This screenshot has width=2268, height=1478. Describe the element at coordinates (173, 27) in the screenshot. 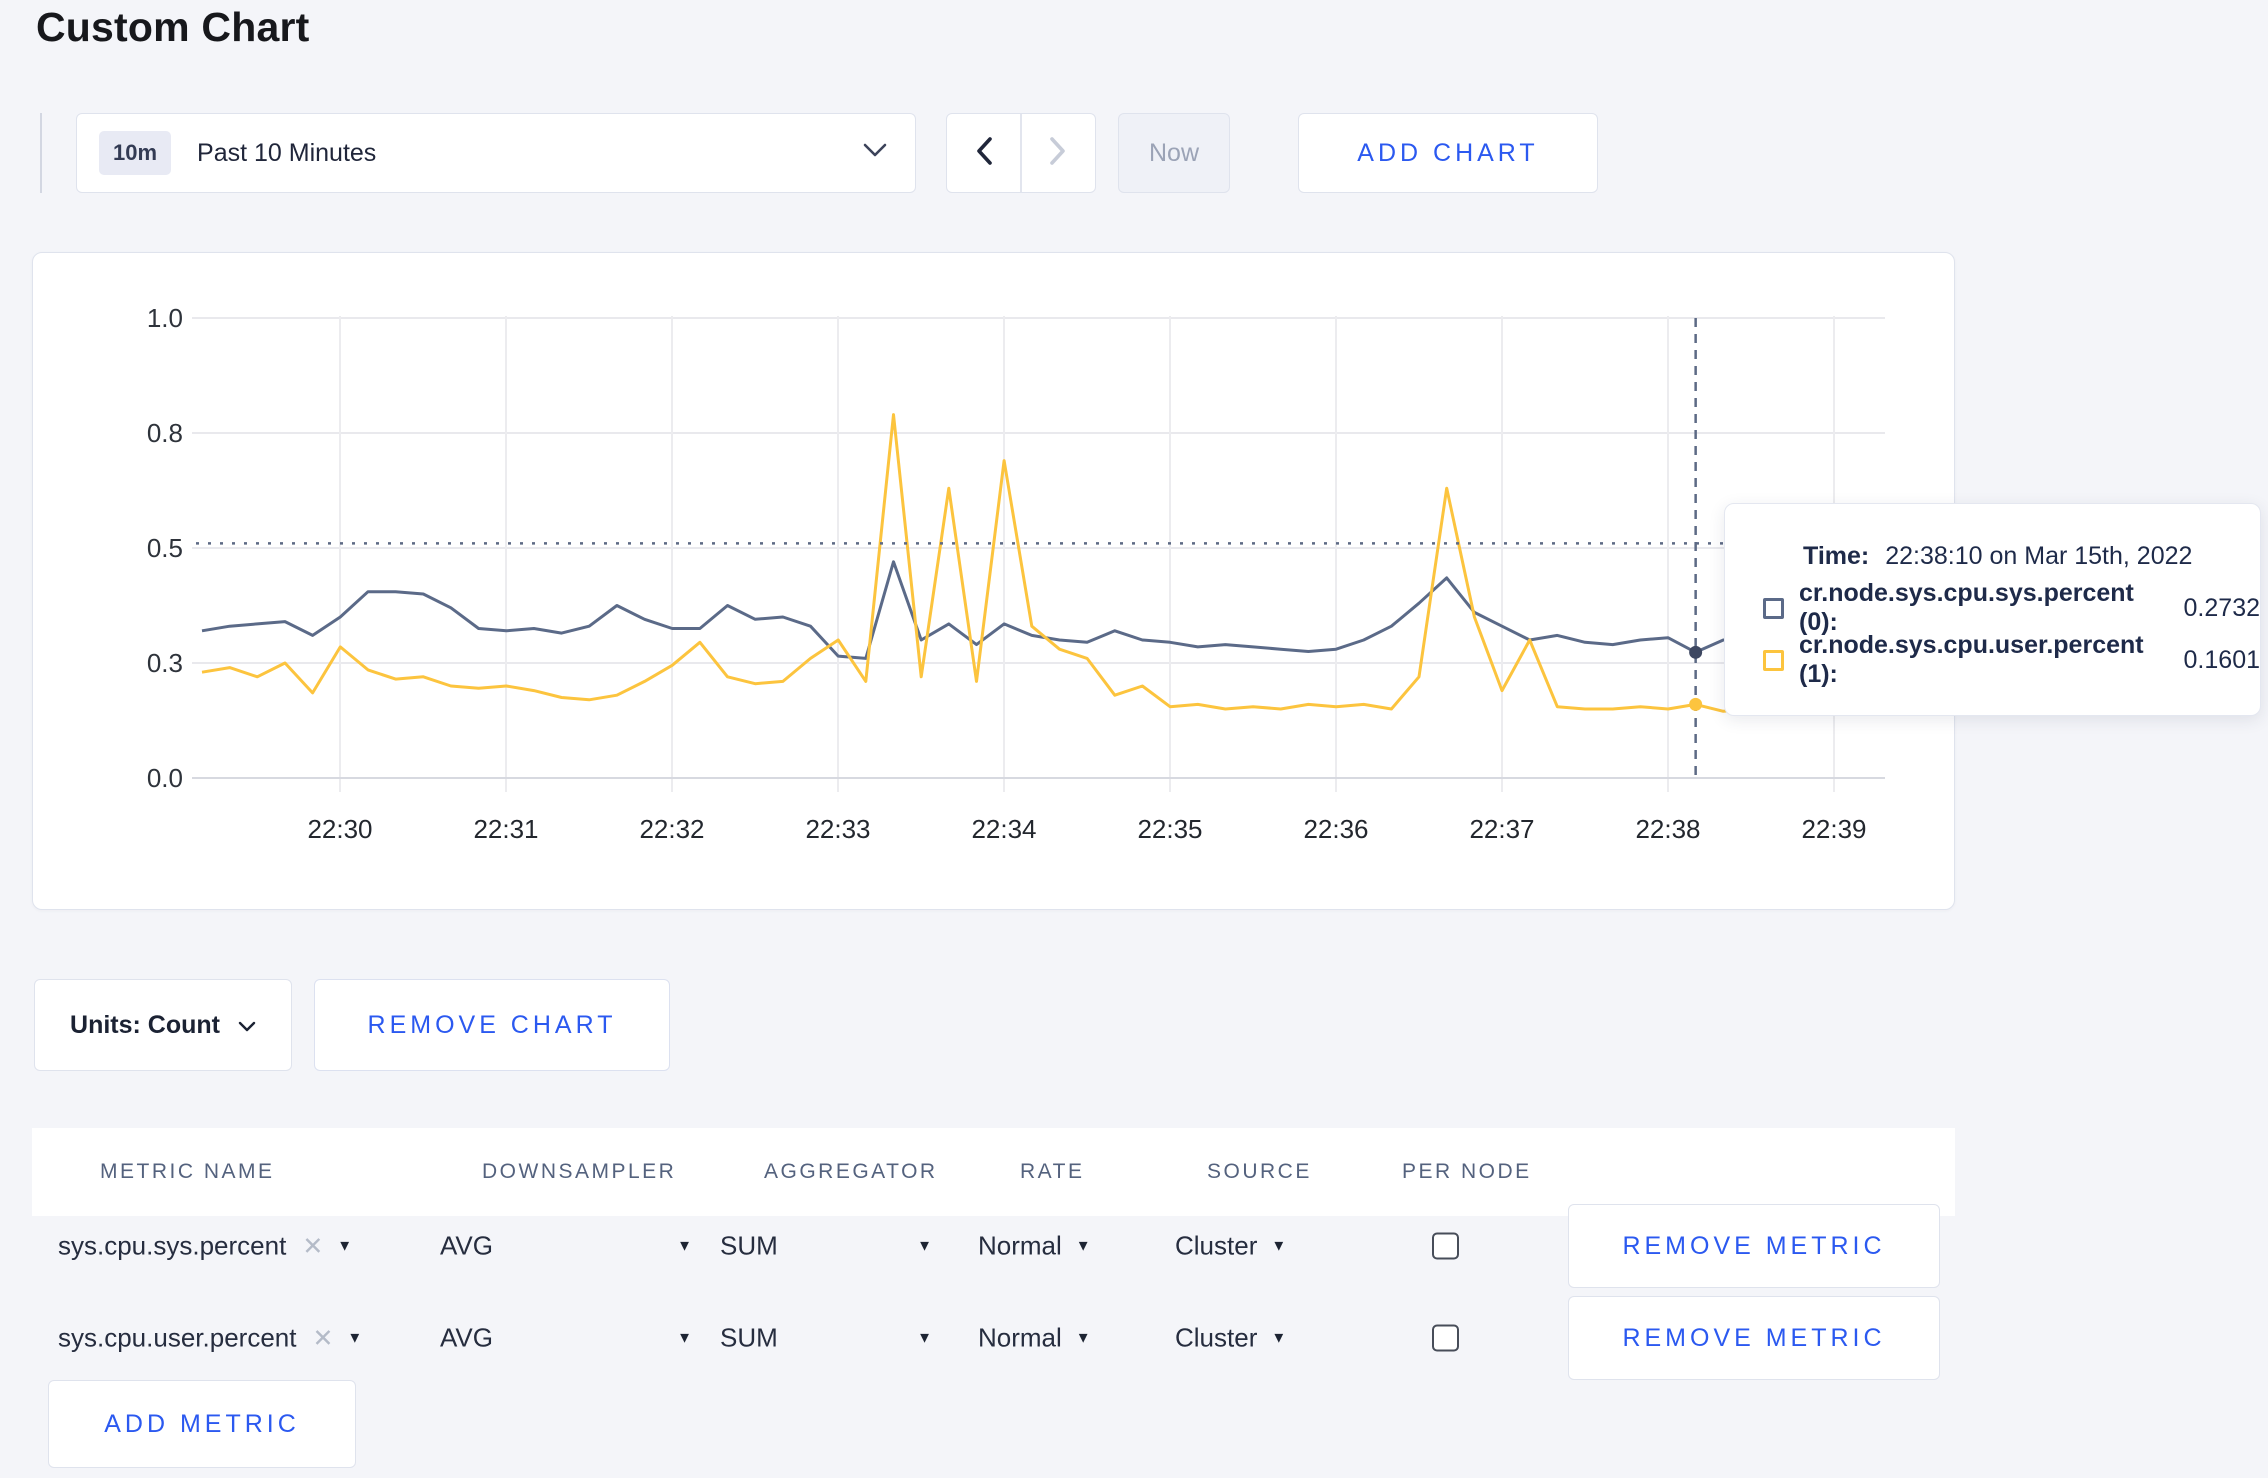

I see `page-title: Custom Chart` at that location.